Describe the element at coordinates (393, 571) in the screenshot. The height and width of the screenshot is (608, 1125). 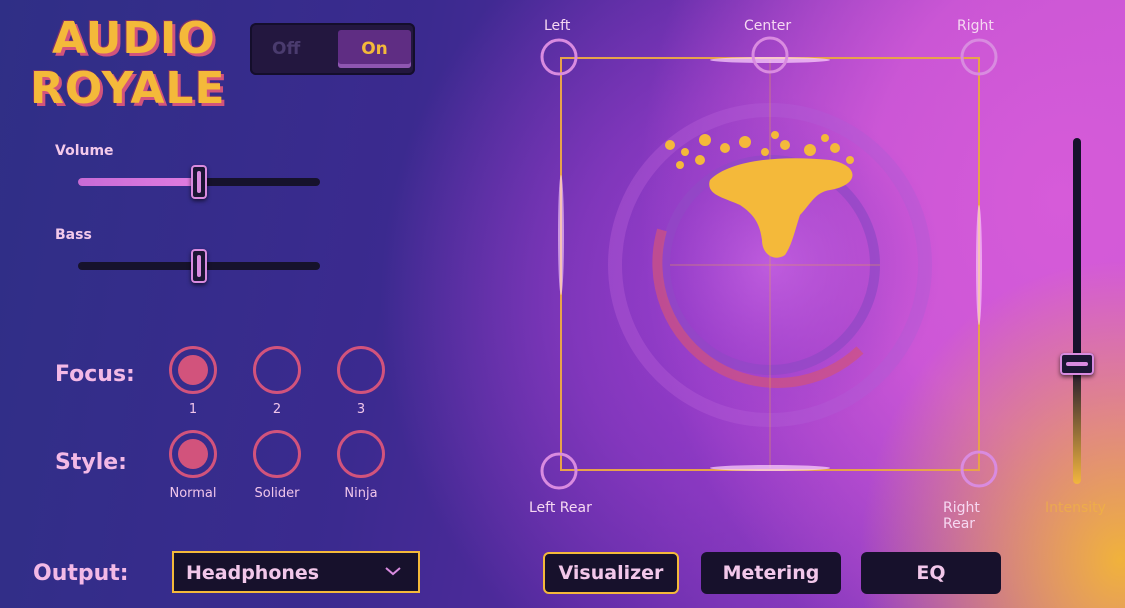
I see `chevron-down-icon` at that location.